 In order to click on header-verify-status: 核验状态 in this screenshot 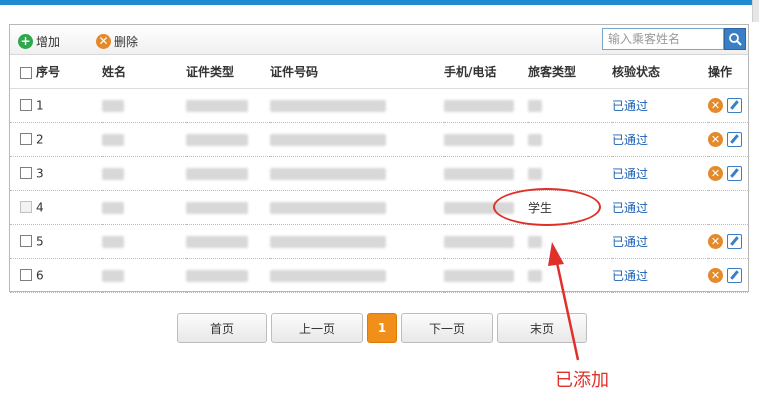, I will do `click(660, 72)`.